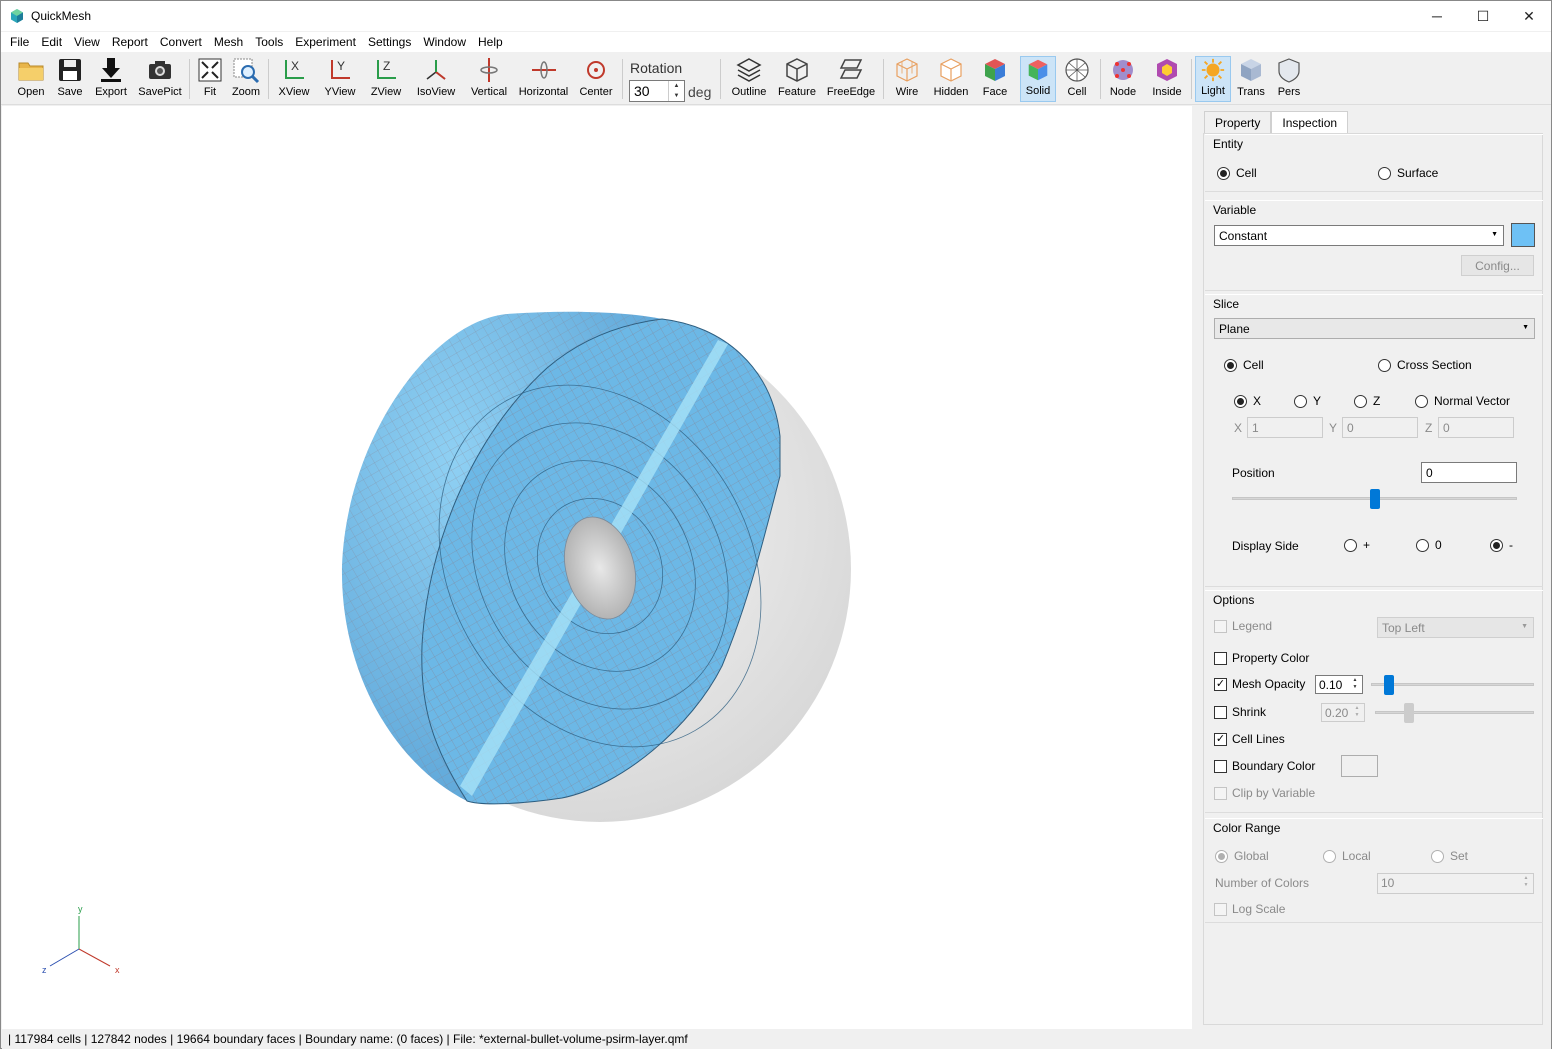  I want to click on menu-edit: Edit, so click(51, 42).